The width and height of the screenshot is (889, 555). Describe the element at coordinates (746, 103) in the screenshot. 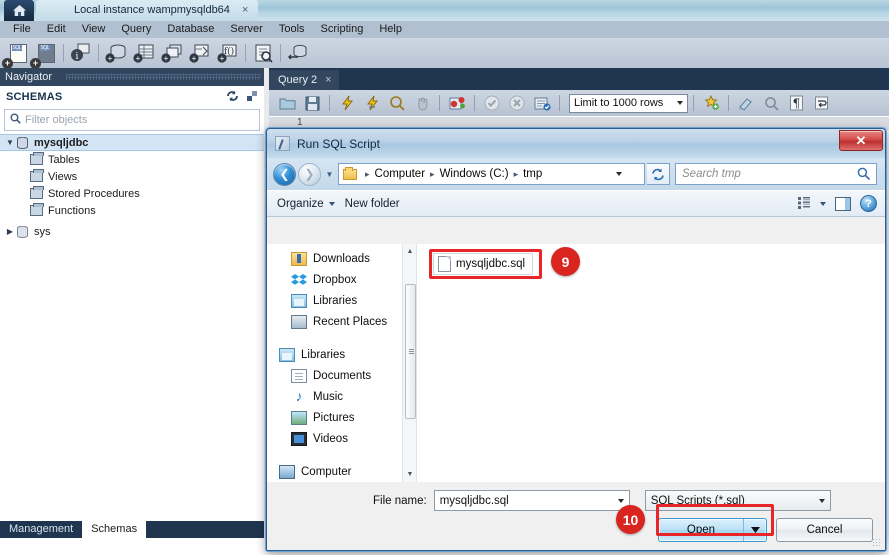

I see `find-icon` at that location.